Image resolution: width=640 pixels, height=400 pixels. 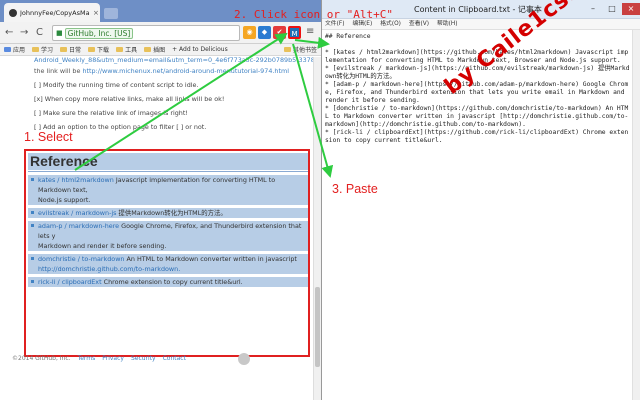 I want to click on bookmark-label: 工具, so click(x=131, y=50).